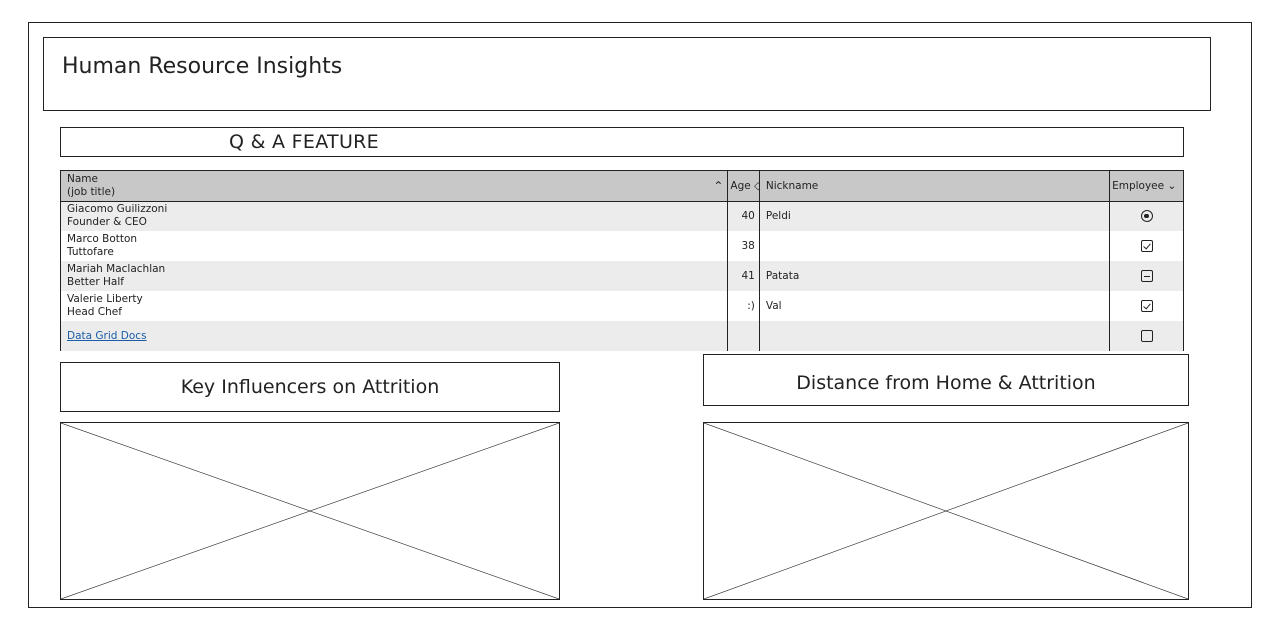 This screenshot has height=623, width=1281. Describe the element at coordinates (1138, 185) in the screenshot. I see `column-employee-label: Employee` at that location.